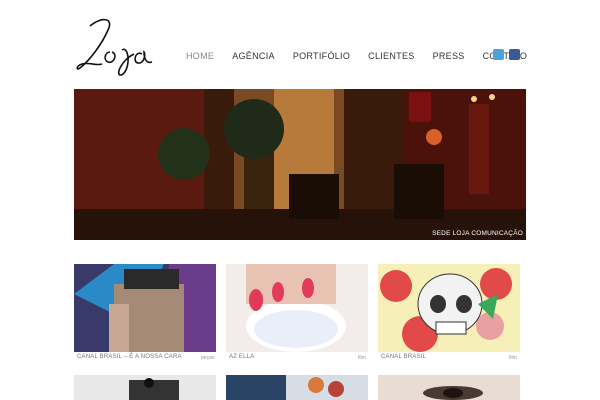  Describe the element at coordinates (404, 357) in the screenshot. I see `portfolio-title-3: CANAL BRASIL` at that location.